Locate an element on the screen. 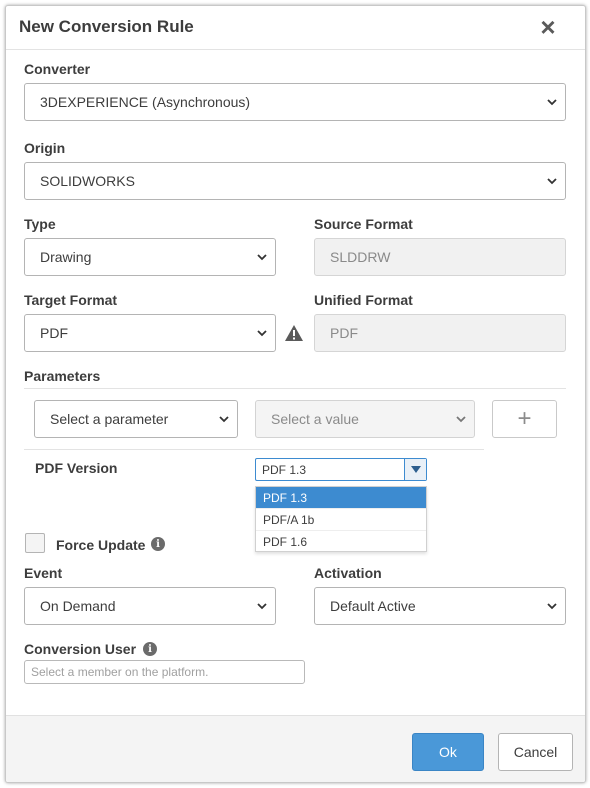 The width and height of the screenshot is (590, 788). source-format-value: SLDDRW is located at coordinates (360, 257).